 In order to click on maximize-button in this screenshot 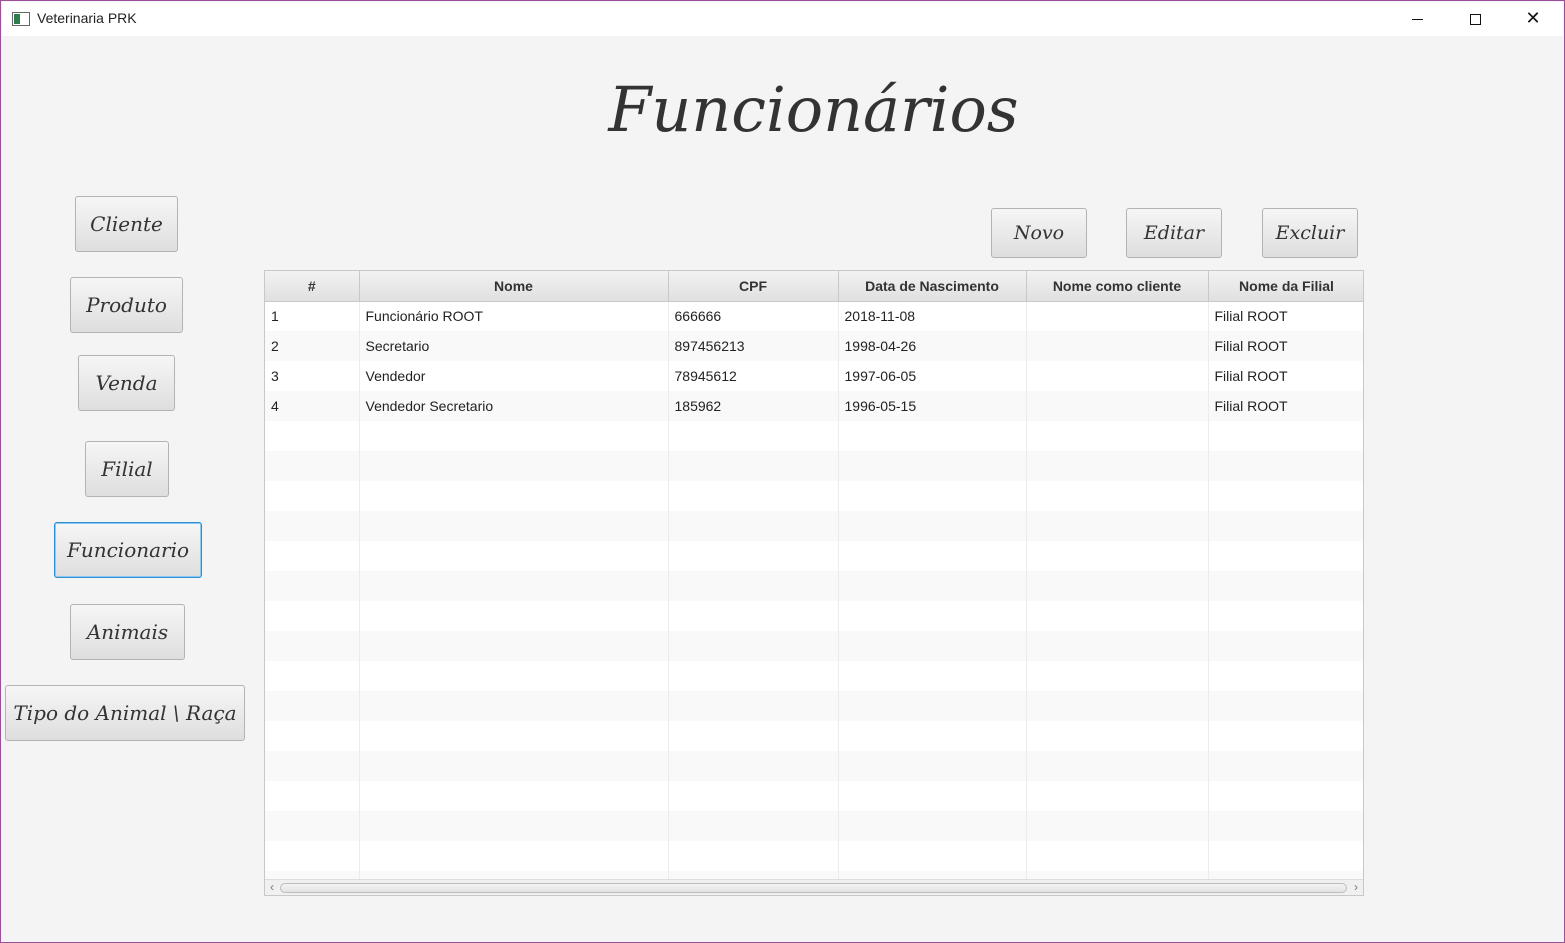, I will do `click(1475, 19)`.